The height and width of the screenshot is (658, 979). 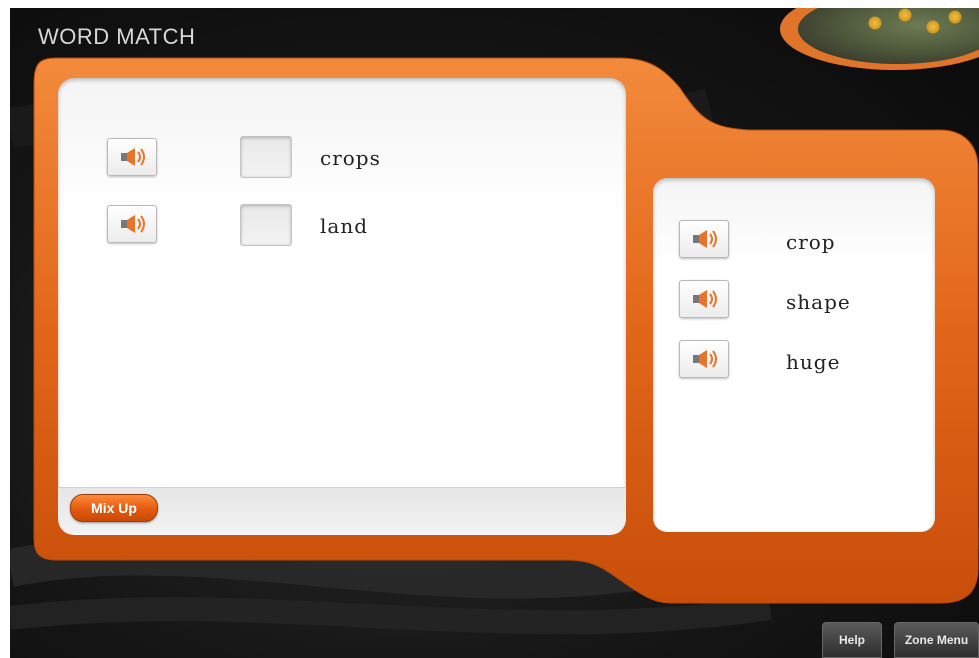 What do you see at coordinates (813, 362) in the screenshot?
I see `word-huge: huge` at bounding box center [813, 362].